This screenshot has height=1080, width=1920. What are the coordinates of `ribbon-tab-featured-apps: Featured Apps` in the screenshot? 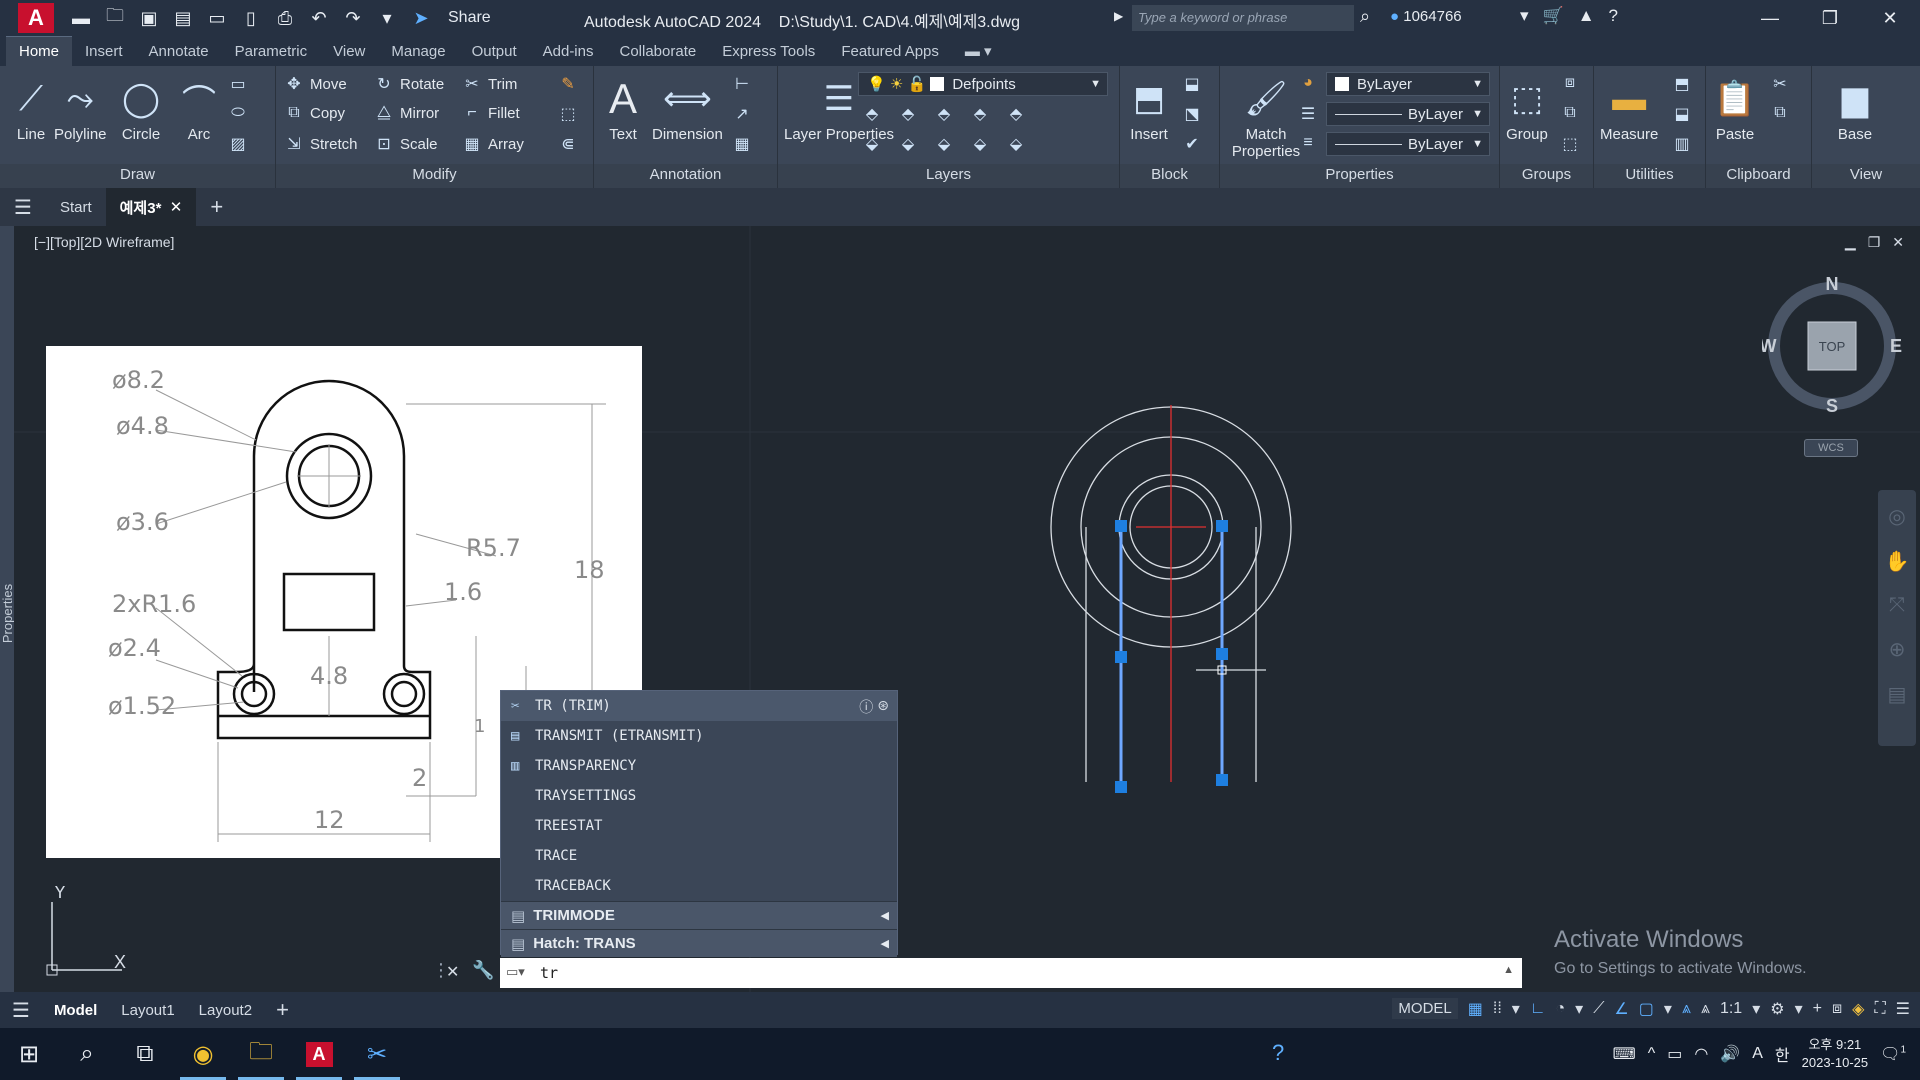 It's located at (890, 51).